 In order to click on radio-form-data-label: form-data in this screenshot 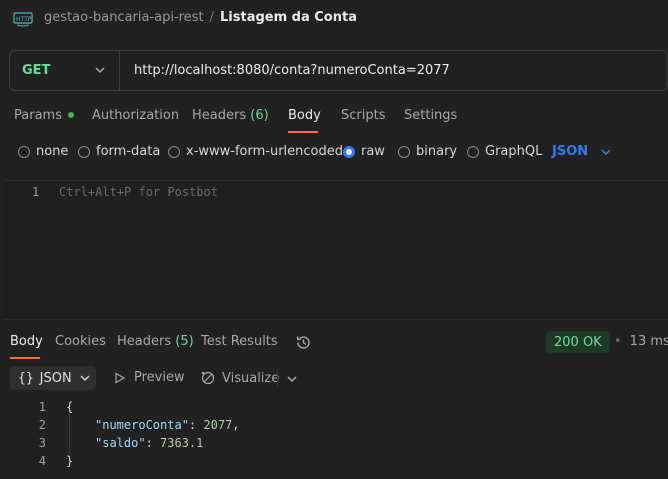, I will do `click(128, 151)`.